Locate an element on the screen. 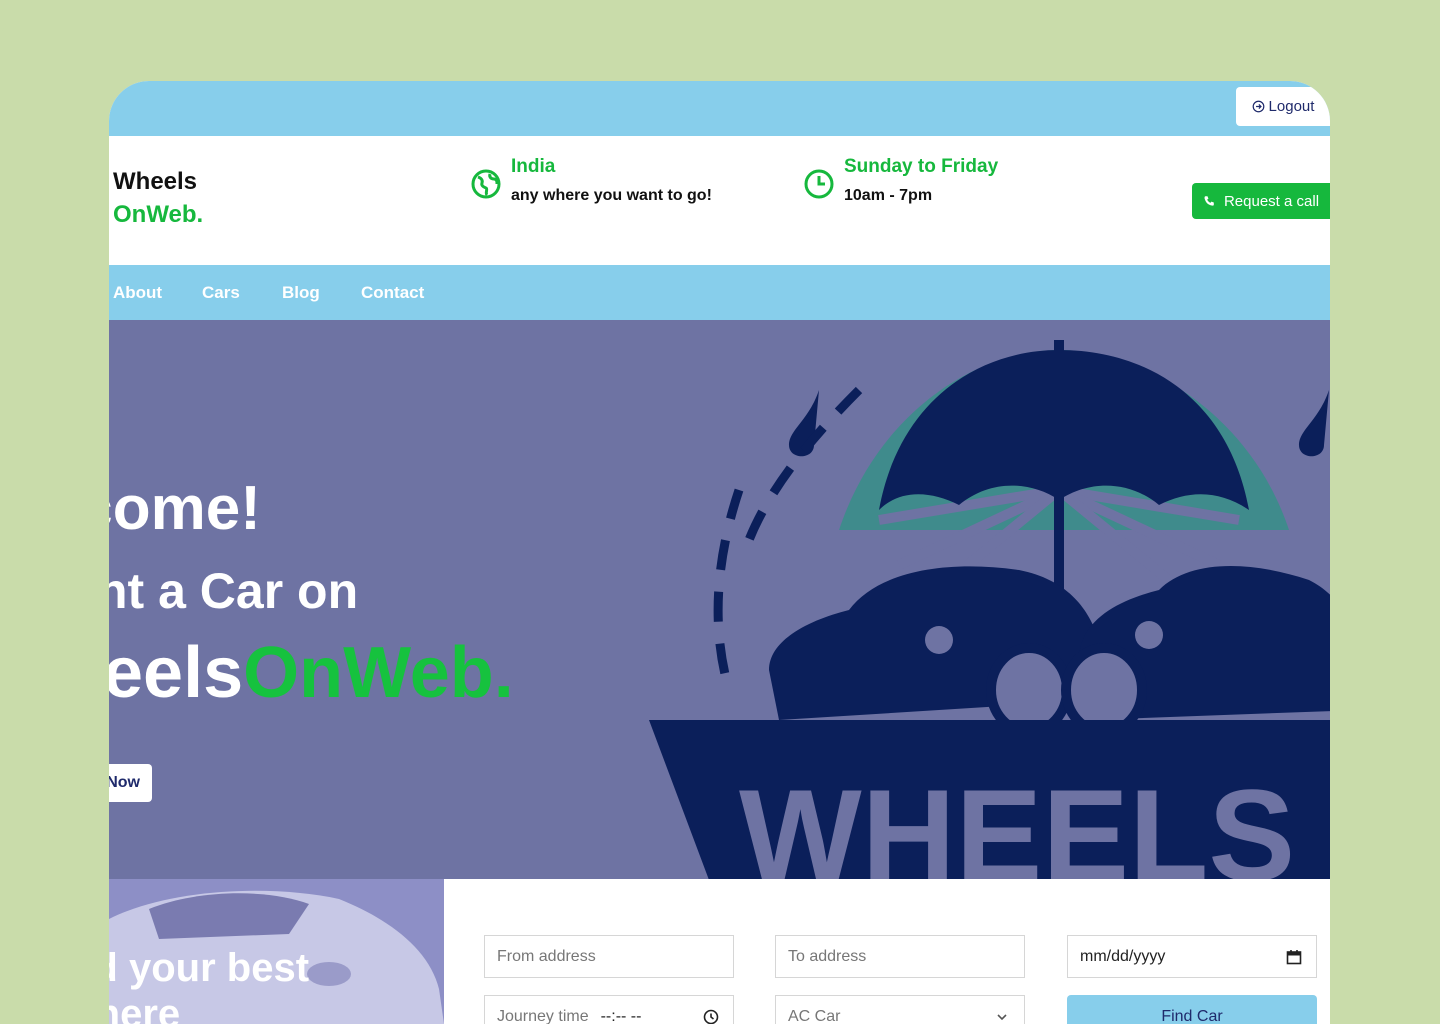 This screenshot has height=1024, width=1440. hero-brand-heading: heelsOnWeb. is located at coordinates (311, 673).